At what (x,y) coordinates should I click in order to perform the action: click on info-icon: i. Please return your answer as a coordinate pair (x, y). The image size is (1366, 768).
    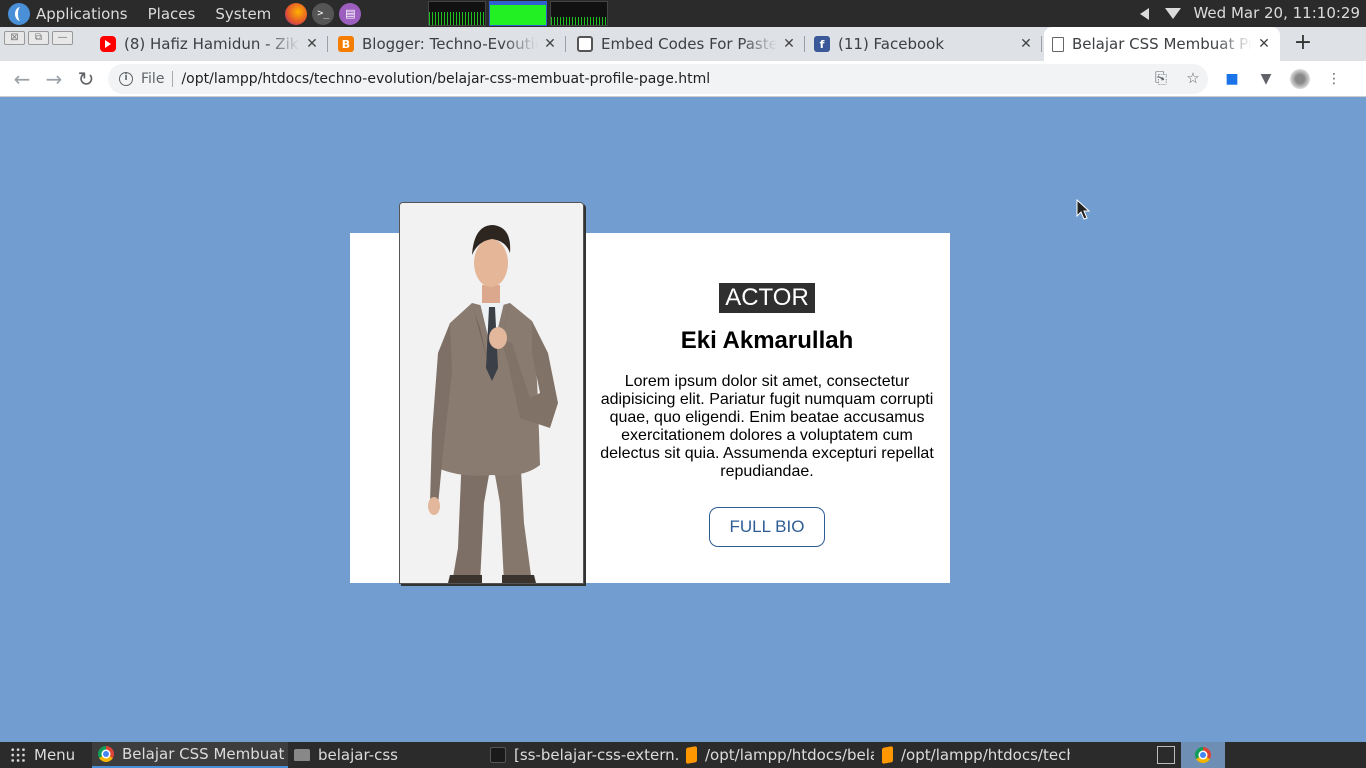
    Looking at the image, I should click on (126, 79).